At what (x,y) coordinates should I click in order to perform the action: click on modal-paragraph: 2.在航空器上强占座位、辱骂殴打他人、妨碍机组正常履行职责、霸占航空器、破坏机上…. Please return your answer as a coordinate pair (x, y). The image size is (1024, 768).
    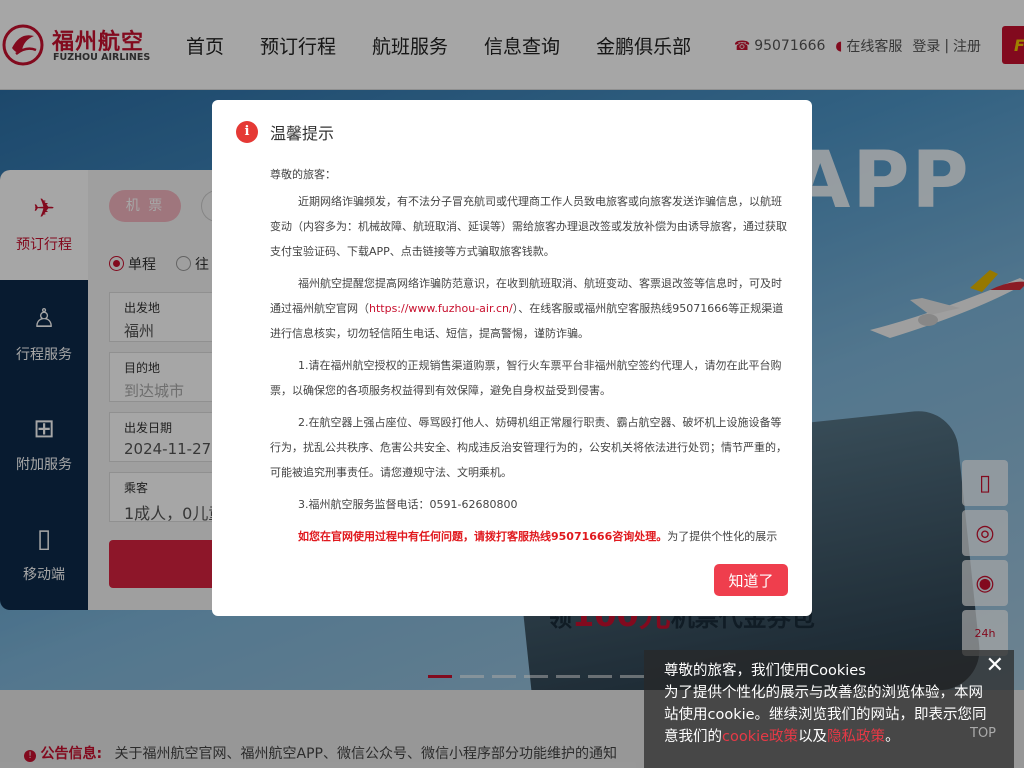
    Looking at the image, I should click on (528, 447).